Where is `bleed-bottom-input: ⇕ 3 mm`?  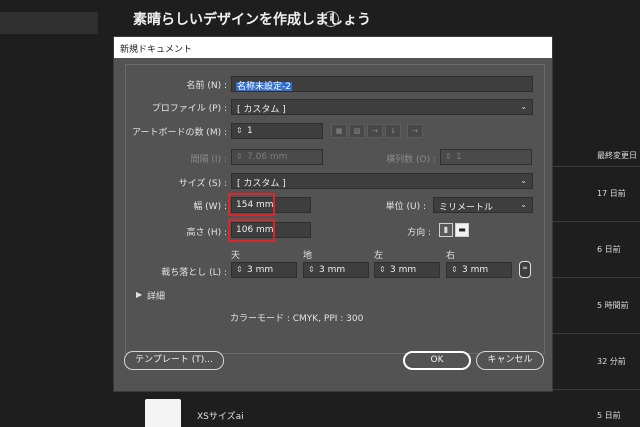 bleed-bottom-input: ⇕ 3 mm is located at coordinates (336, 270).